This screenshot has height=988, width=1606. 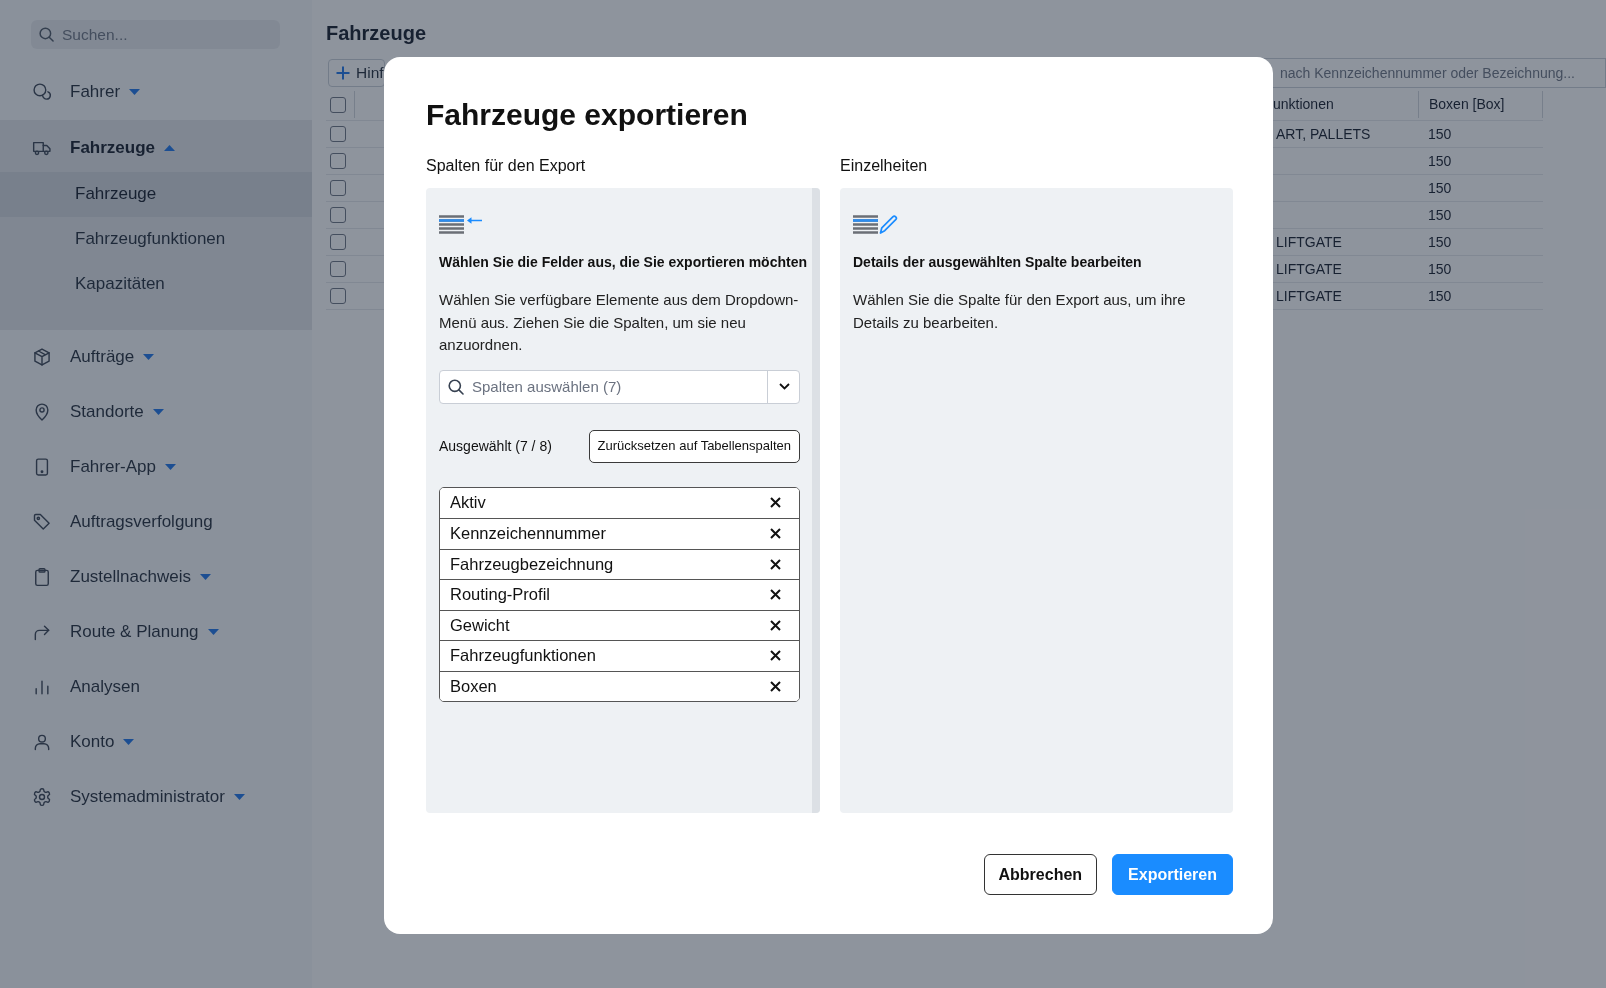 I want to click on export-button: Exportieren, so click(x=1172, y=874).